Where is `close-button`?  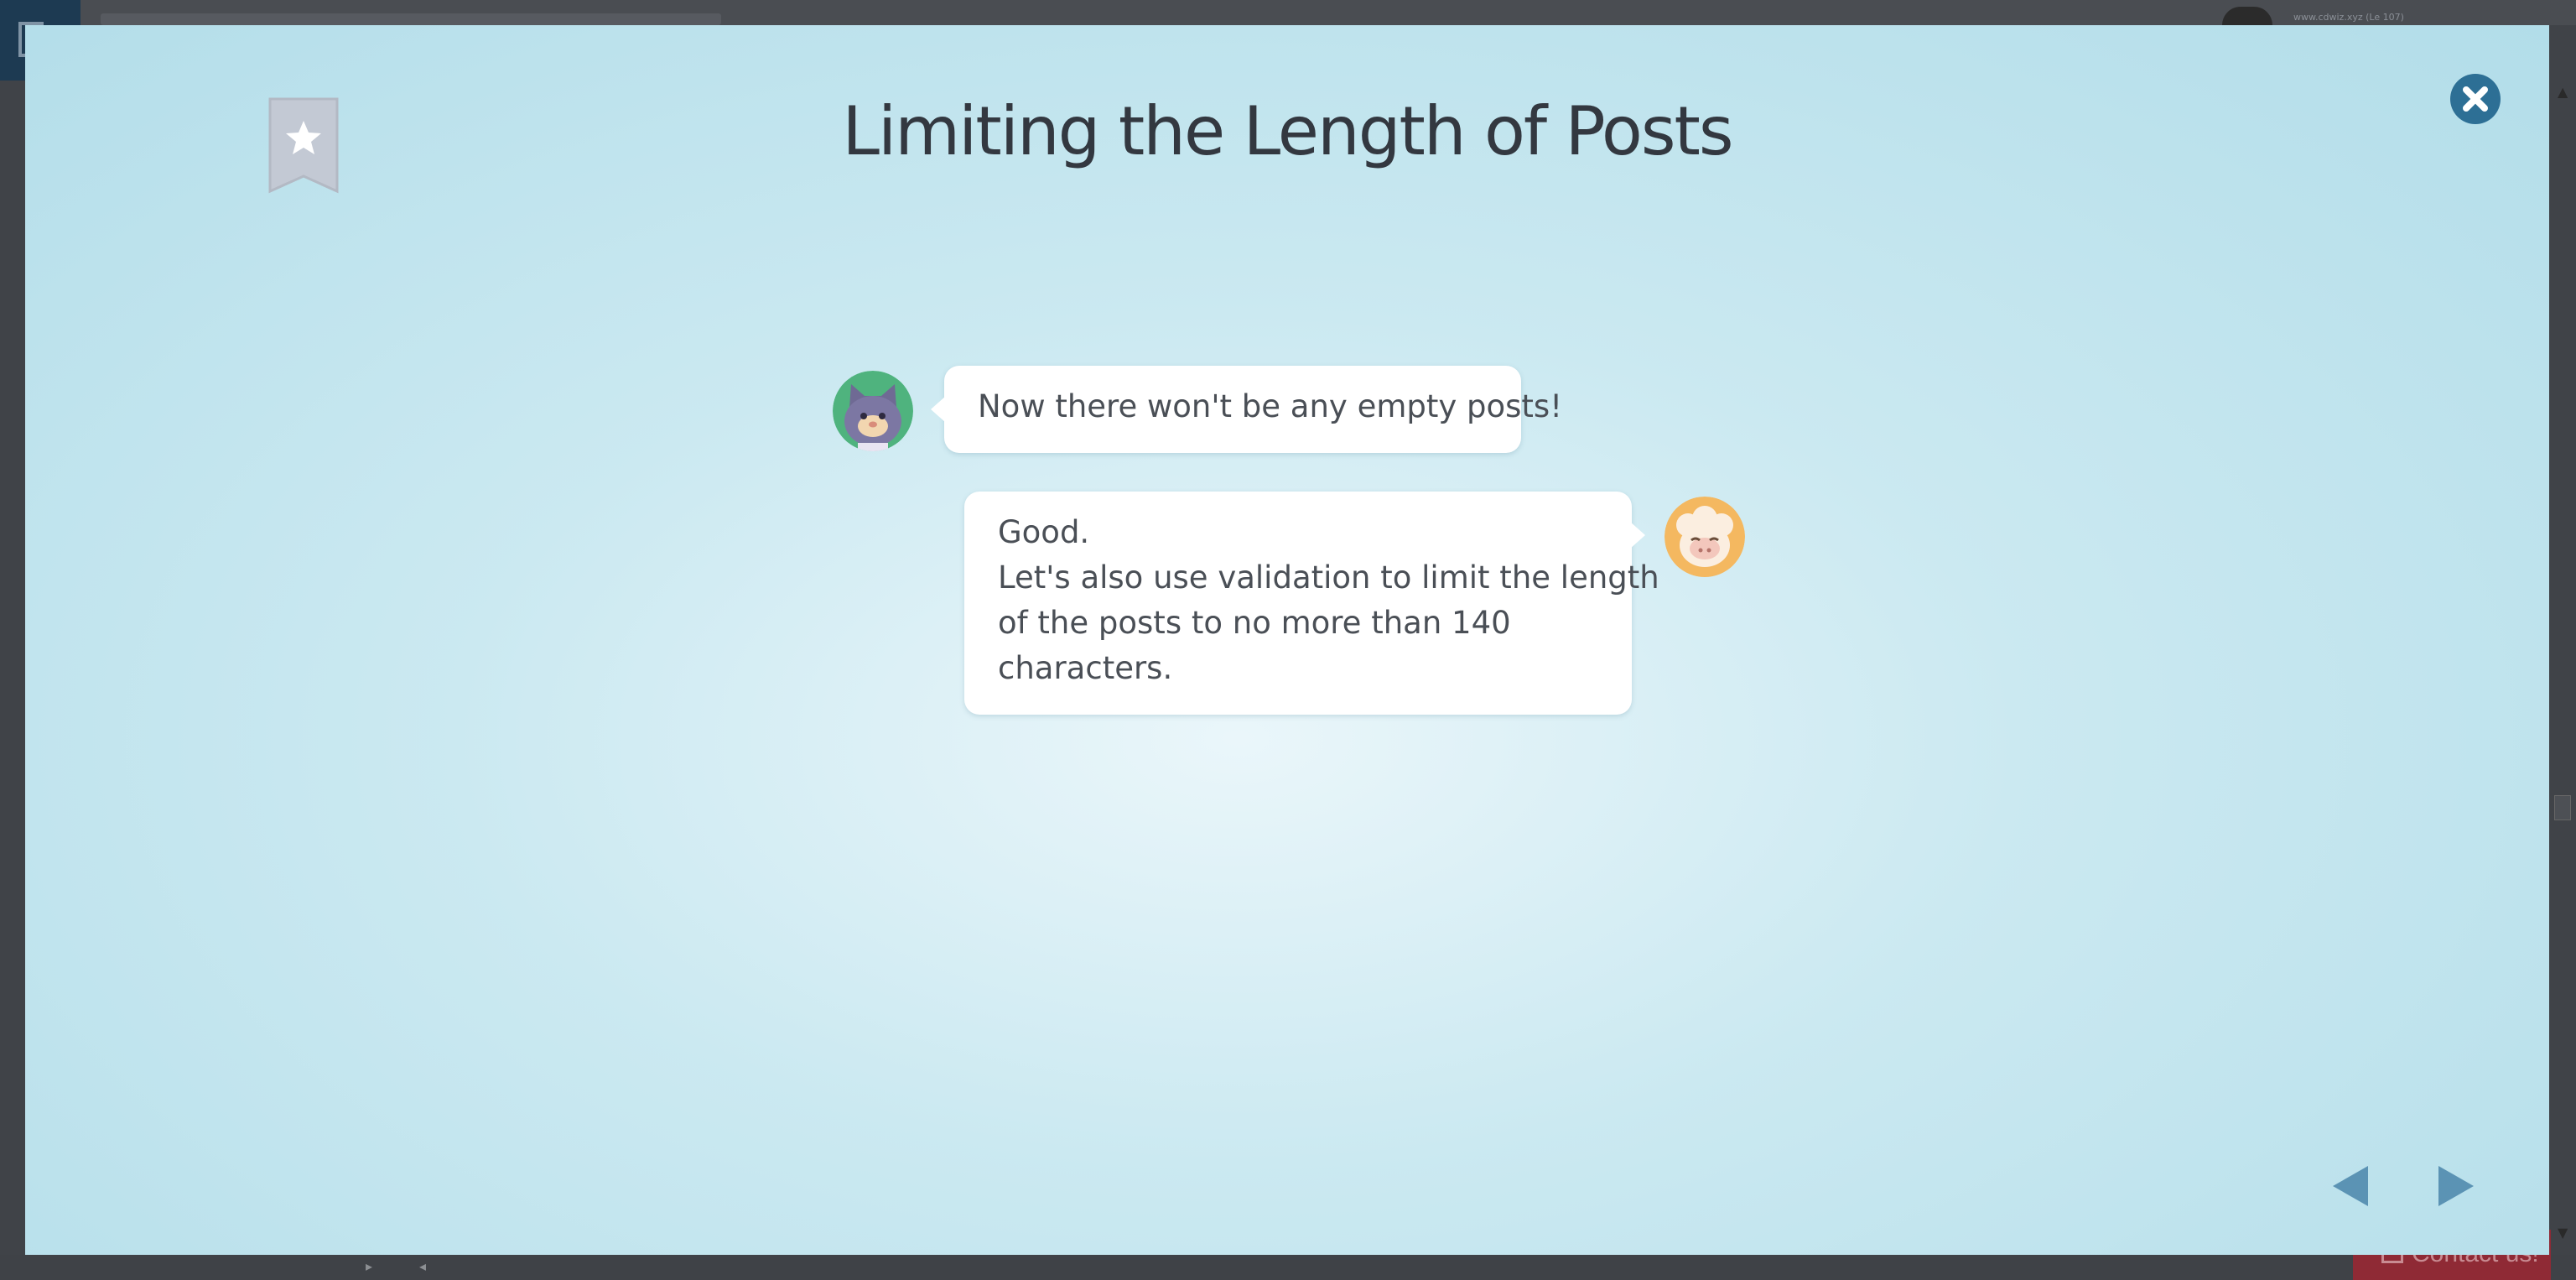 close-button is located at coordinates (2475, 99).